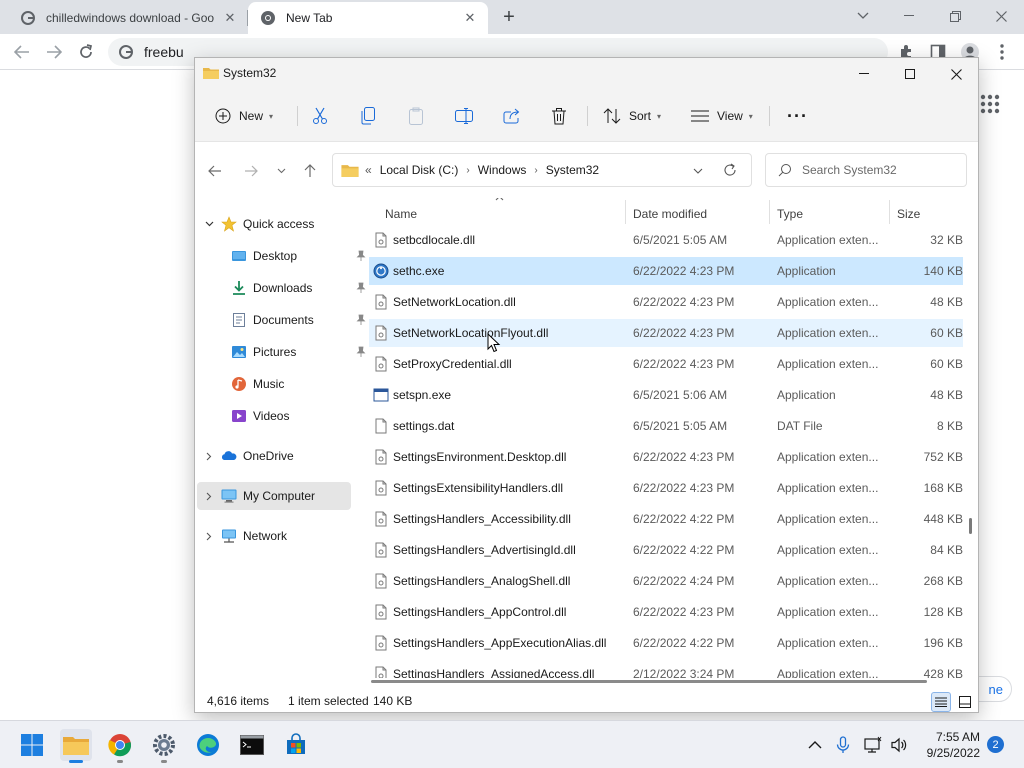 This screenshot has width=1024, height=768. What do you see at coordinates (274, 496) in the screenshot?
I see `nav-item-my-computer: My Computer` at bounding box center [274, 496].